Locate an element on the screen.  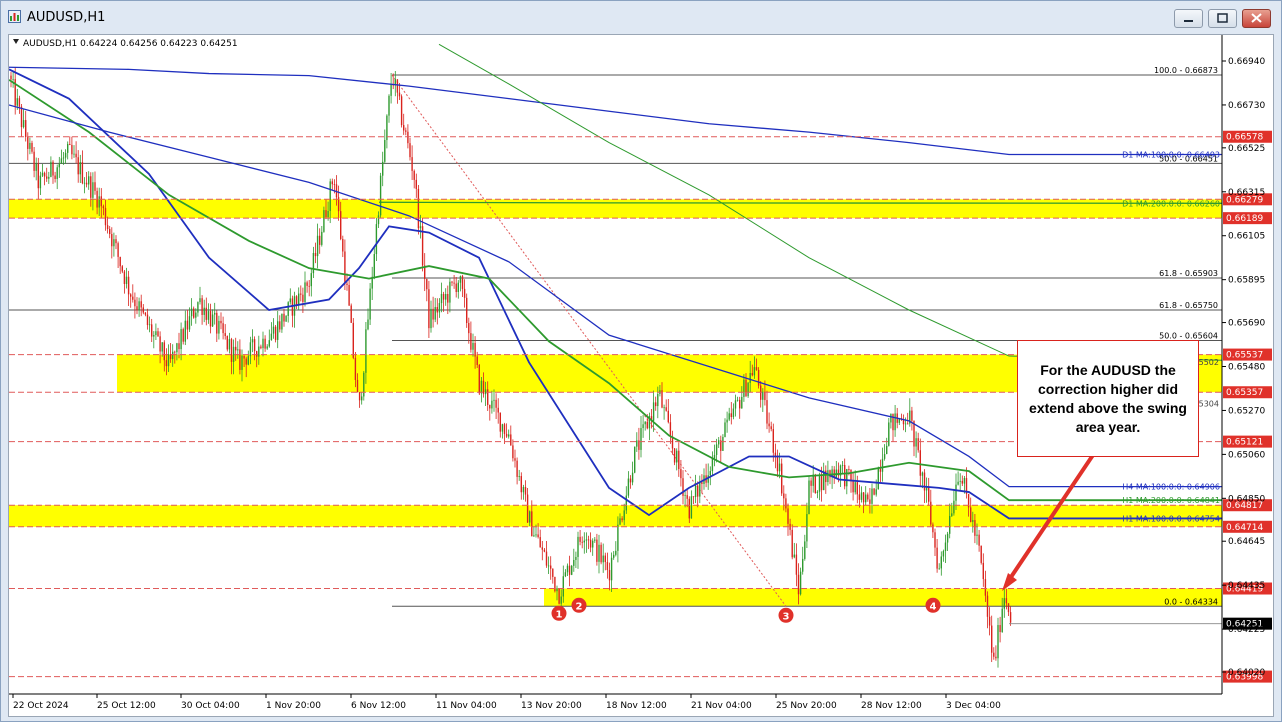
window-title: AUDUSD,H1 is located at coordinates (66, 17).